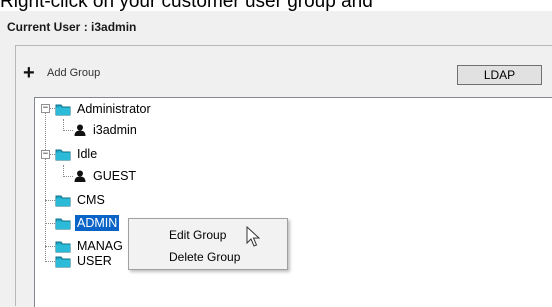  Describe the element at coordinates (29, 73) in the screenshot. I see `plus-icon: +` at that location.